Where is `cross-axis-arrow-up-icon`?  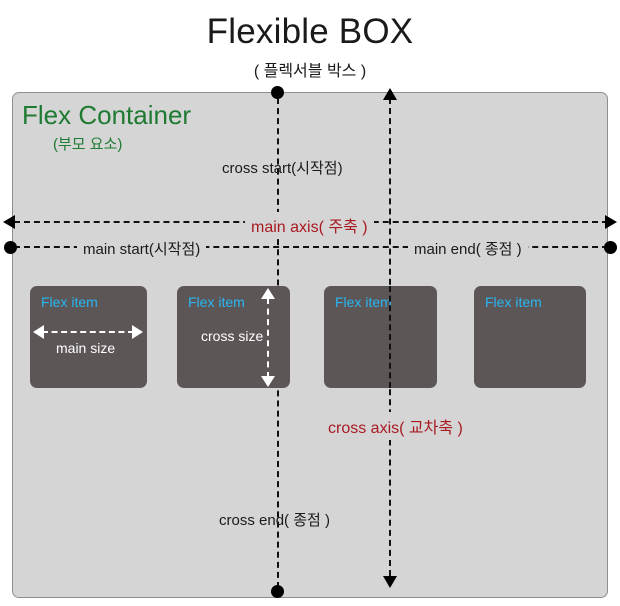 cross-axis-arrow-up-icon is located at coordinates (390, 94).